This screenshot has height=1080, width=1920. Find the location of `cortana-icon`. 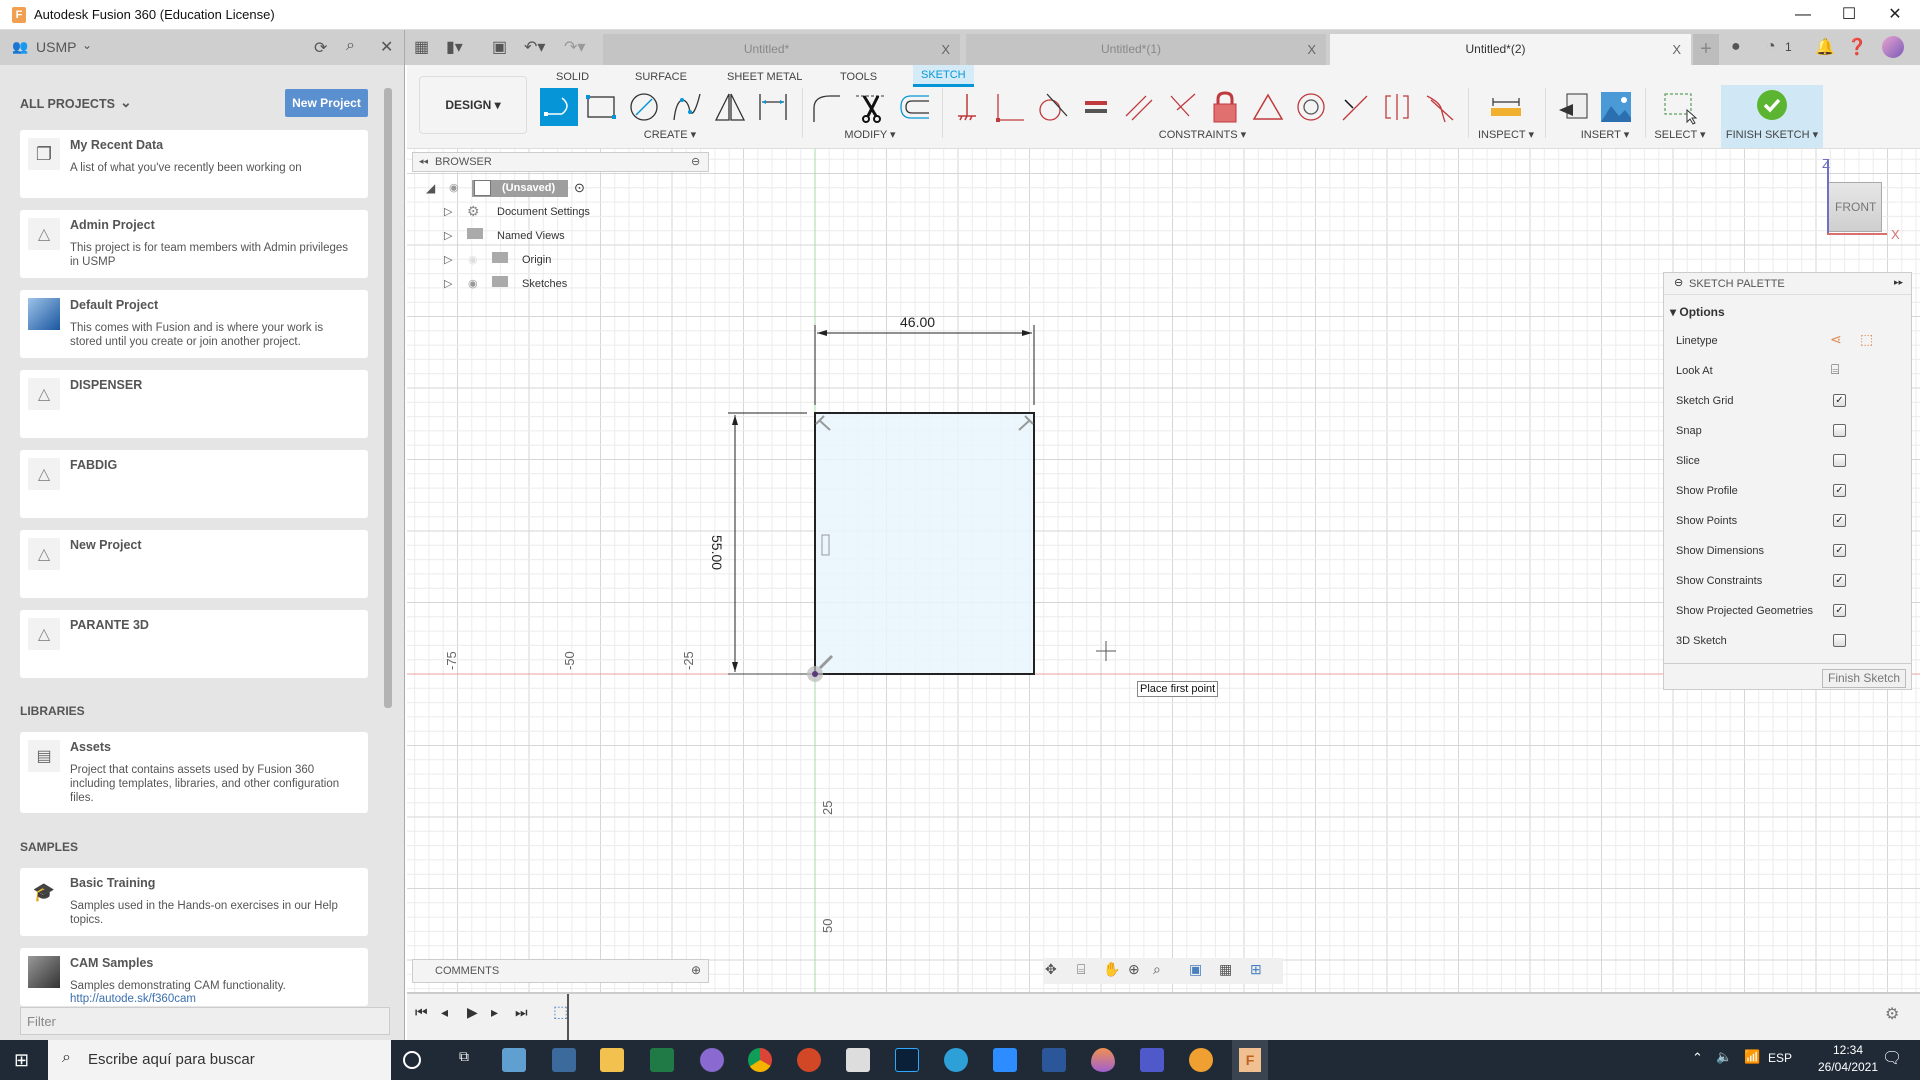

cortana-icon is located at coordinates (412, 1060).